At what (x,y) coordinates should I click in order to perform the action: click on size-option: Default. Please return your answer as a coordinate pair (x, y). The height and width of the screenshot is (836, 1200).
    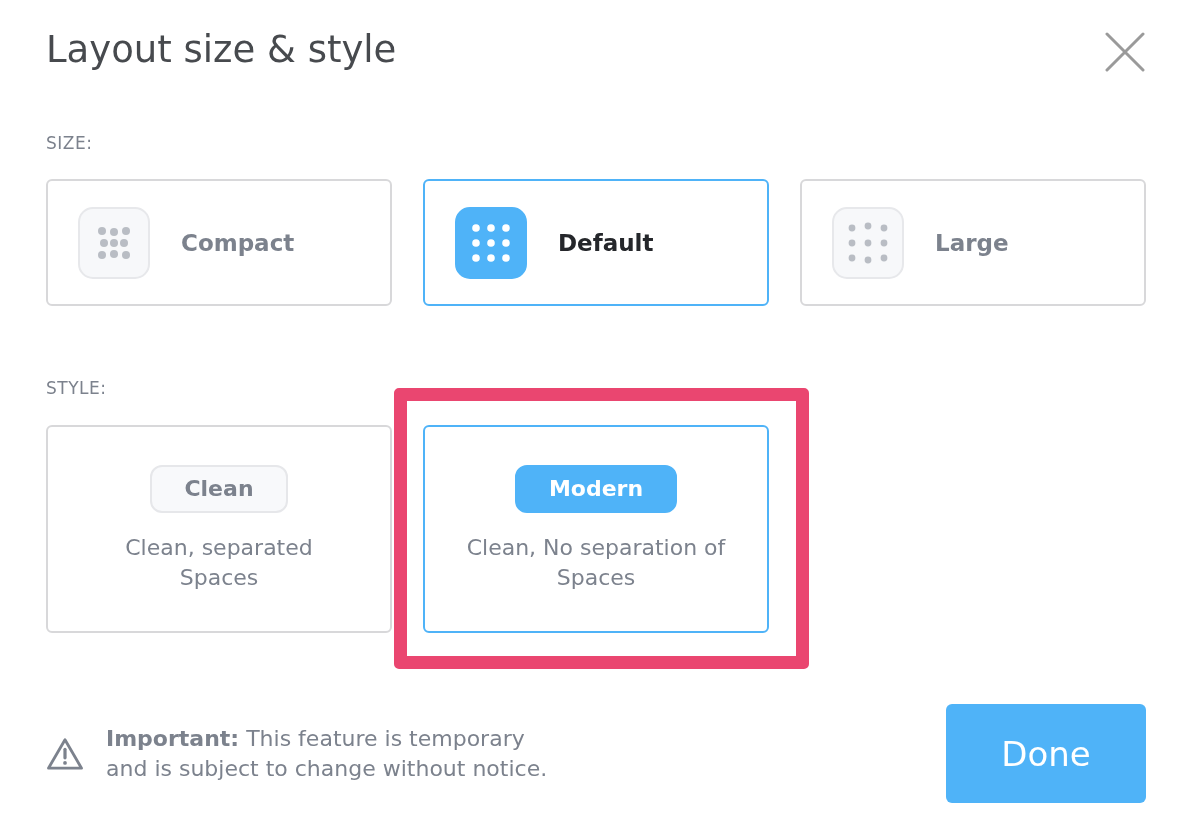
    Looking at the image, I should click on (596, 242).